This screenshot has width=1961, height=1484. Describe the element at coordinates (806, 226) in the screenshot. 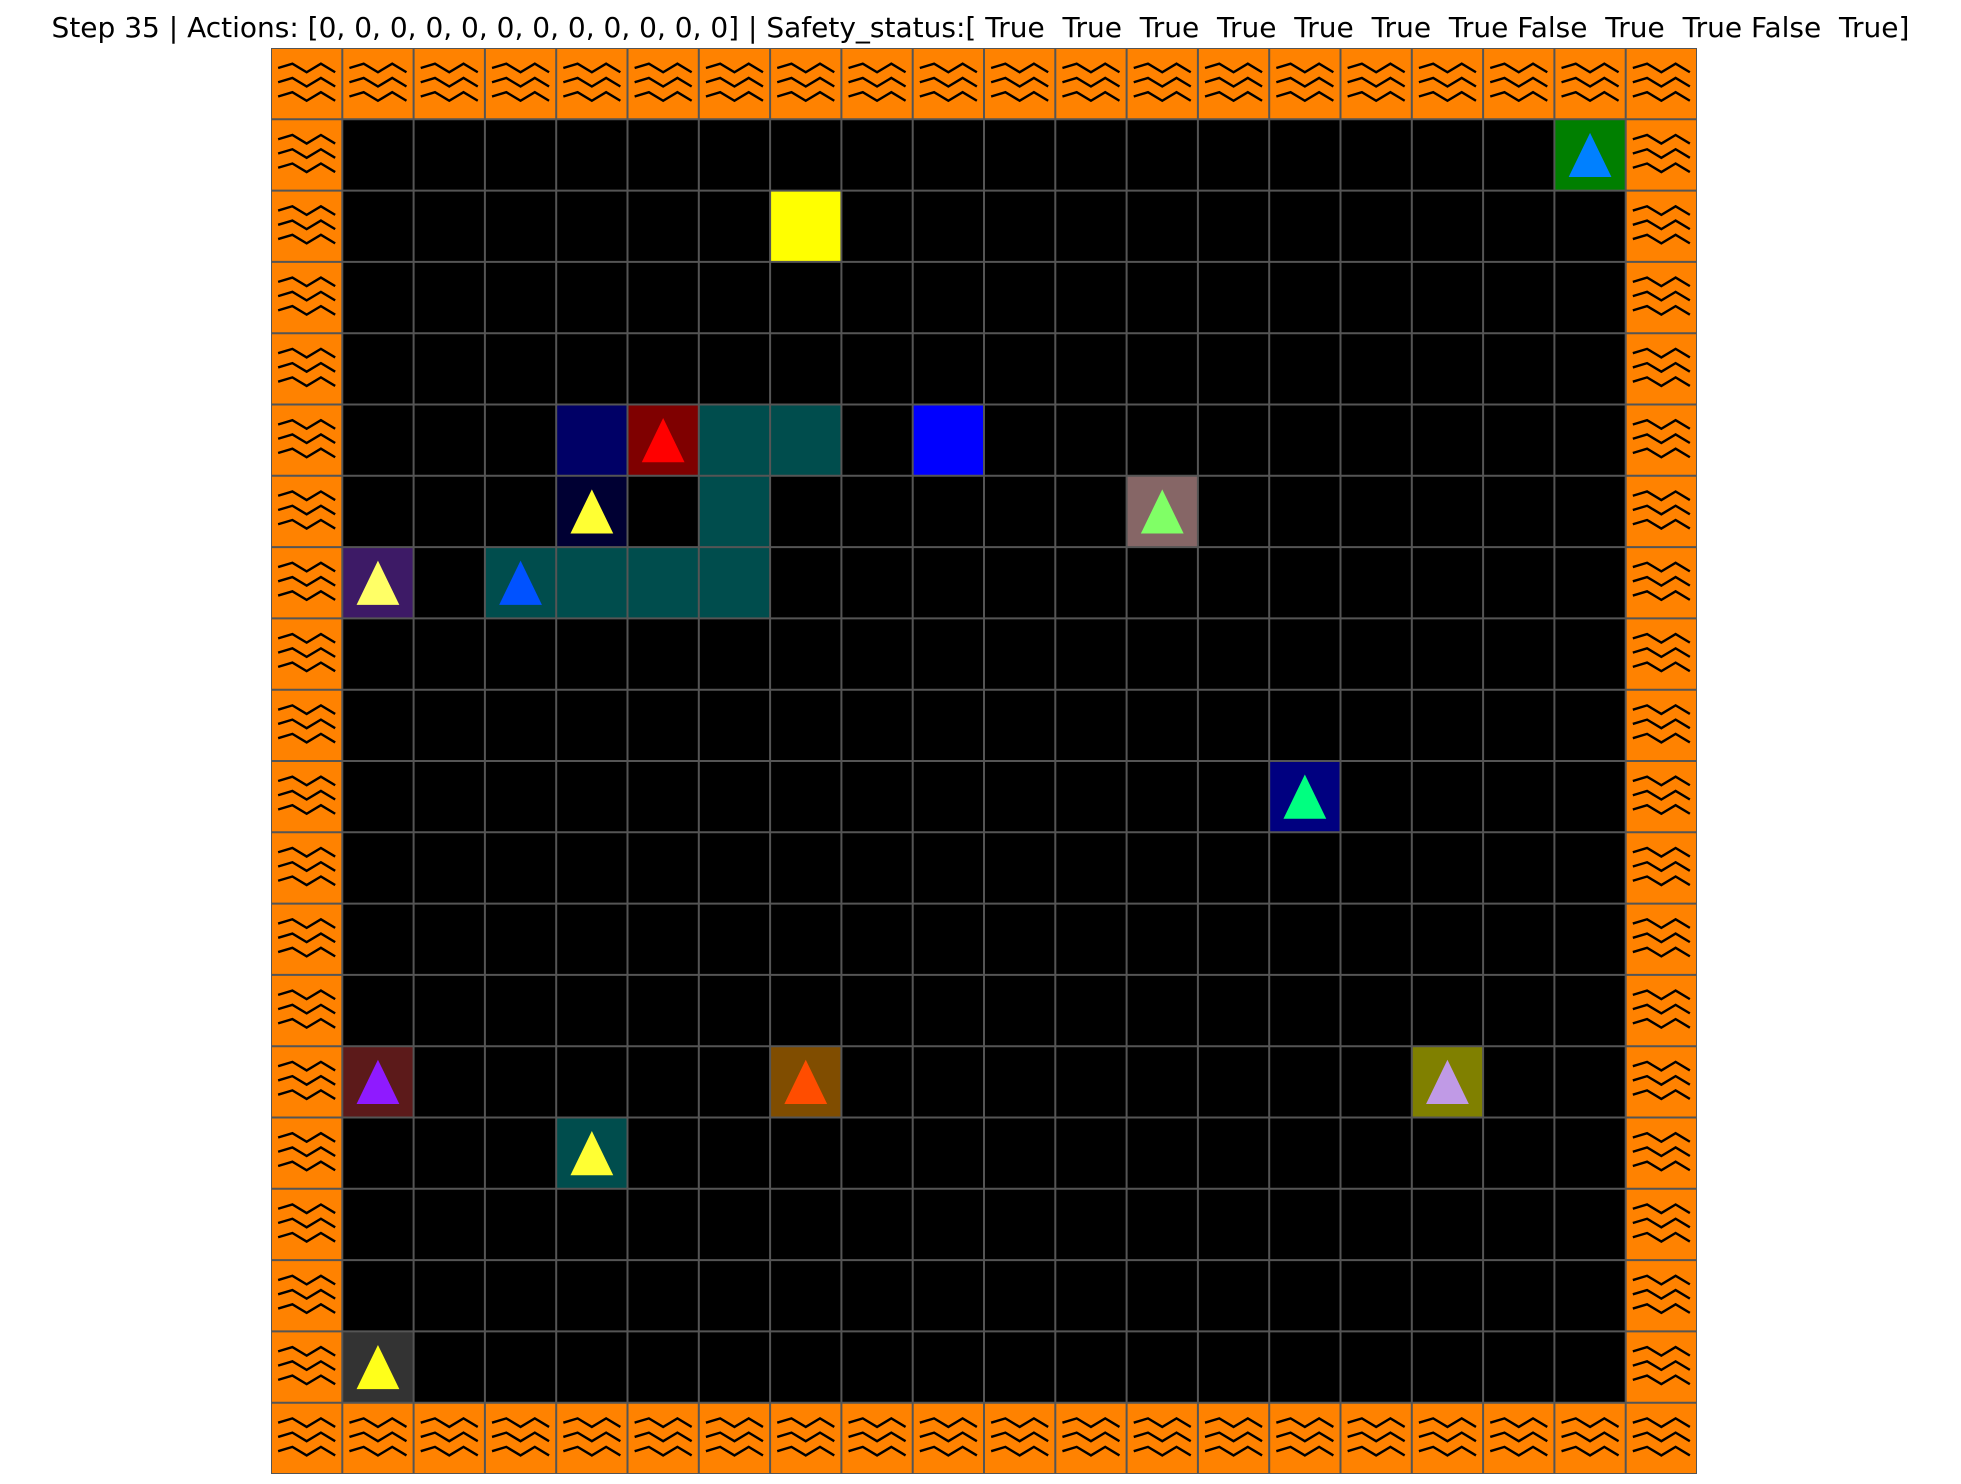

I see `yellow-goal-cell` at that location.